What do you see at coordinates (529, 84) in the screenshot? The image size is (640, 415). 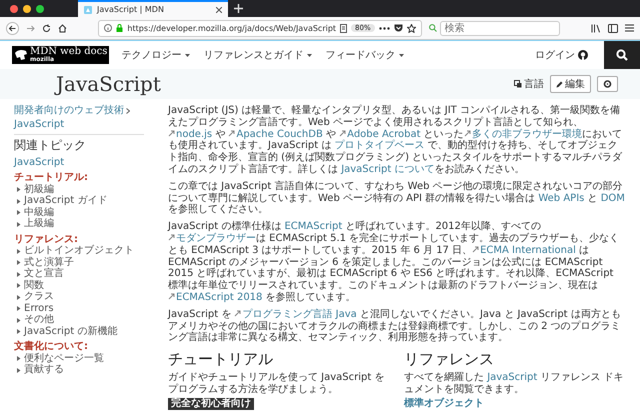 I see `language-button: 言語` at bounding box center [529, 84].